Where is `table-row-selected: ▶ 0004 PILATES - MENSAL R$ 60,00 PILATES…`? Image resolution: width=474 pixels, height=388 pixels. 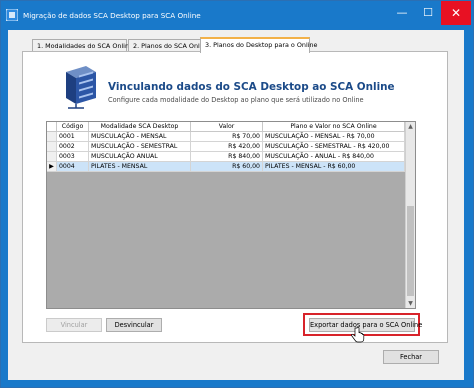 table-row-selected: ▶ 0004 PILATES - MENSAL R$ 60,00 PILATES… is located at coordinates (226, 167).